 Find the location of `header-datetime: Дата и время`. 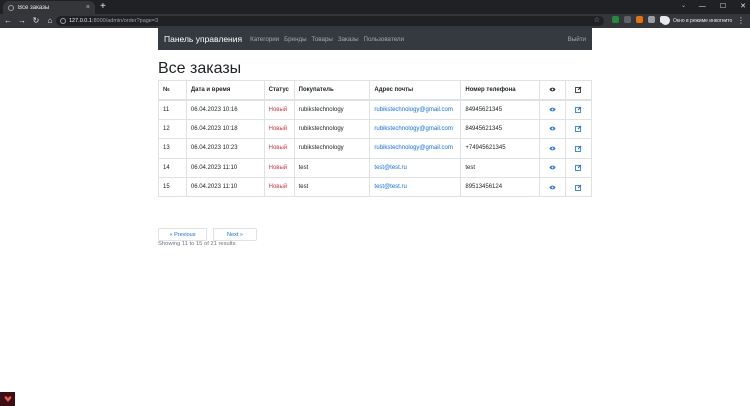

header-datetime: Дата и время is located at coordinates (225, 90).